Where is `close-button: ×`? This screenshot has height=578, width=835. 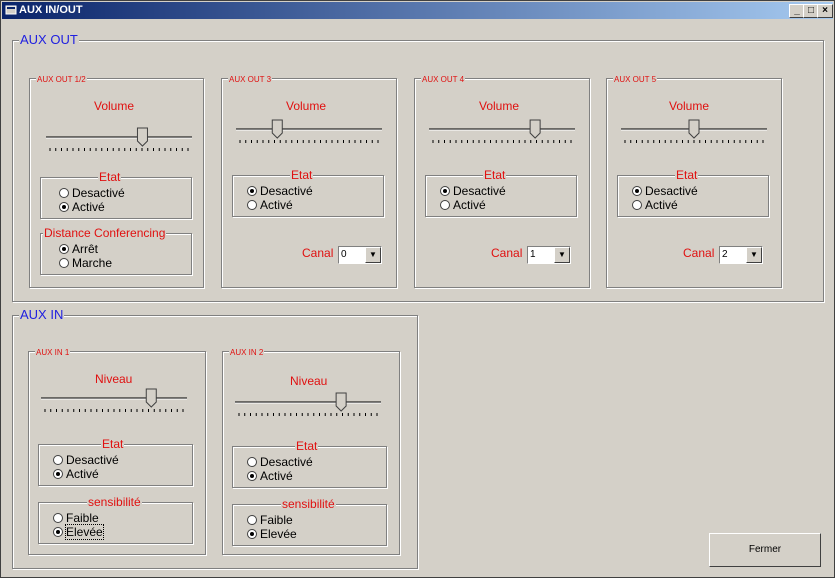 close-button: × is located at coordinates (825, 11).